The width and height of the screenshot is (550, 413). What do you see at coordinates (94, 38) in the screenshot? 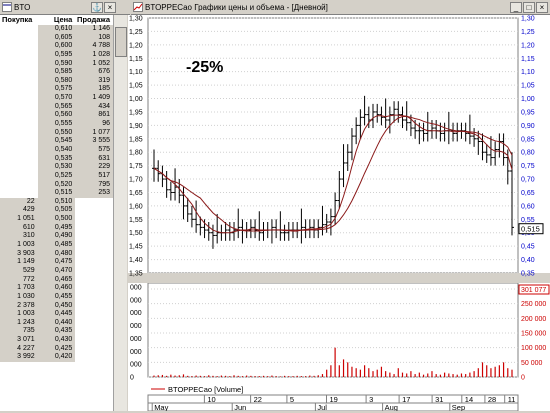
I see `ask-volume-cell: 108` at bounding box center [94, 38].